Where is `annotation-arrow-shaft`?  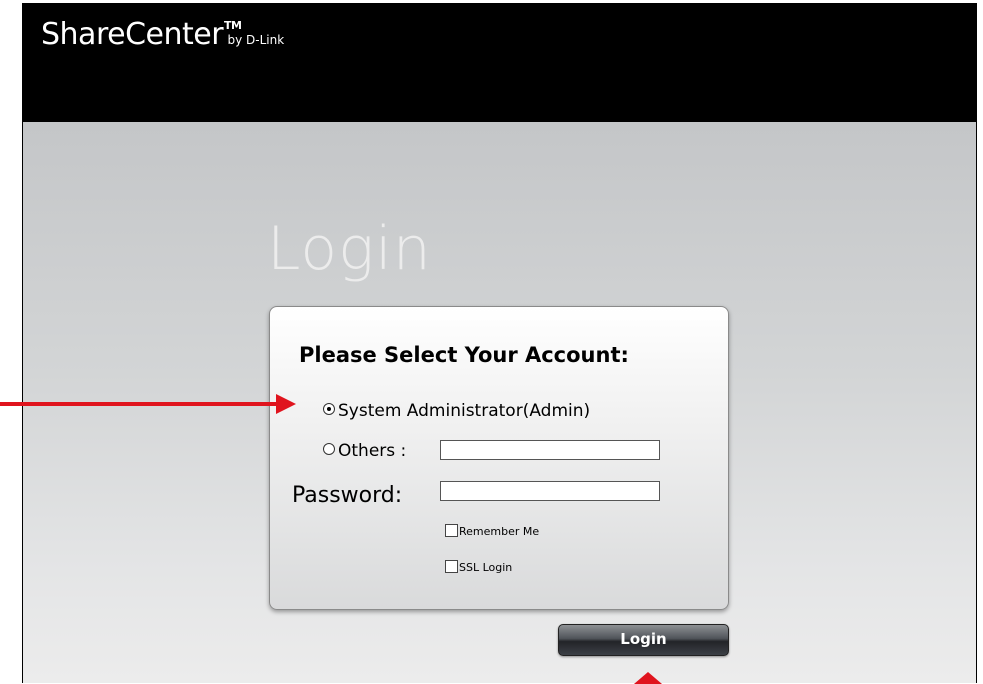
annotation-arrow-shaft is located at coordinates (138, 404).